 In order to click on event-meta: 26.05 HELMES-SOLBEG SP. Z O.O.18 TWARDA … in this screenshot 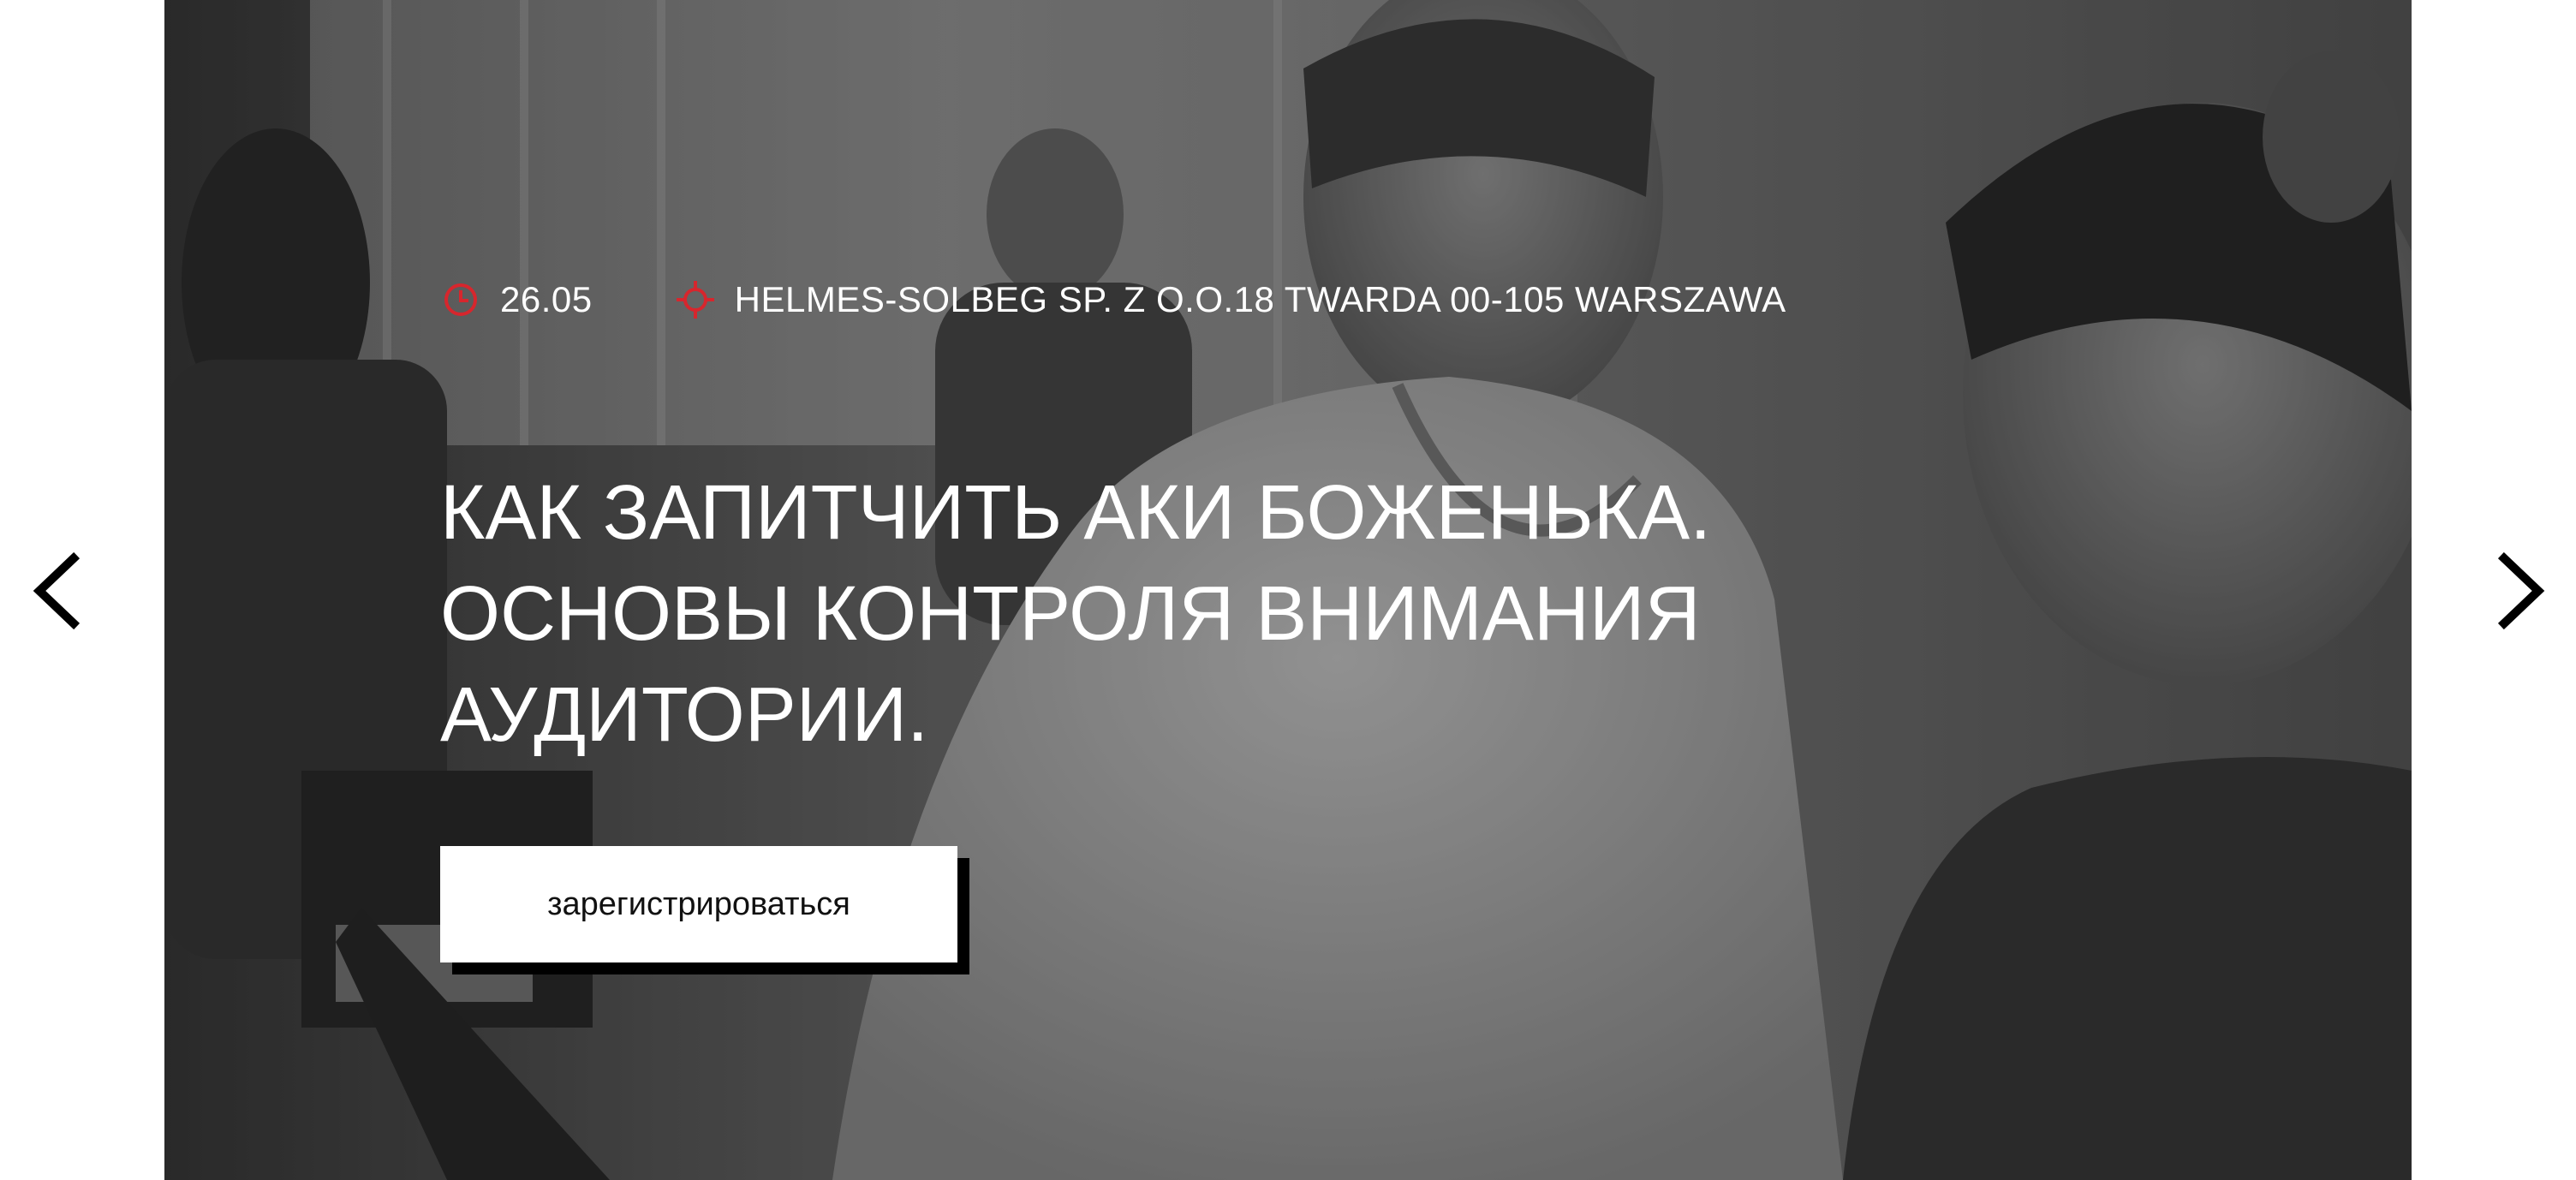, I will do `click(1254, 299)`.